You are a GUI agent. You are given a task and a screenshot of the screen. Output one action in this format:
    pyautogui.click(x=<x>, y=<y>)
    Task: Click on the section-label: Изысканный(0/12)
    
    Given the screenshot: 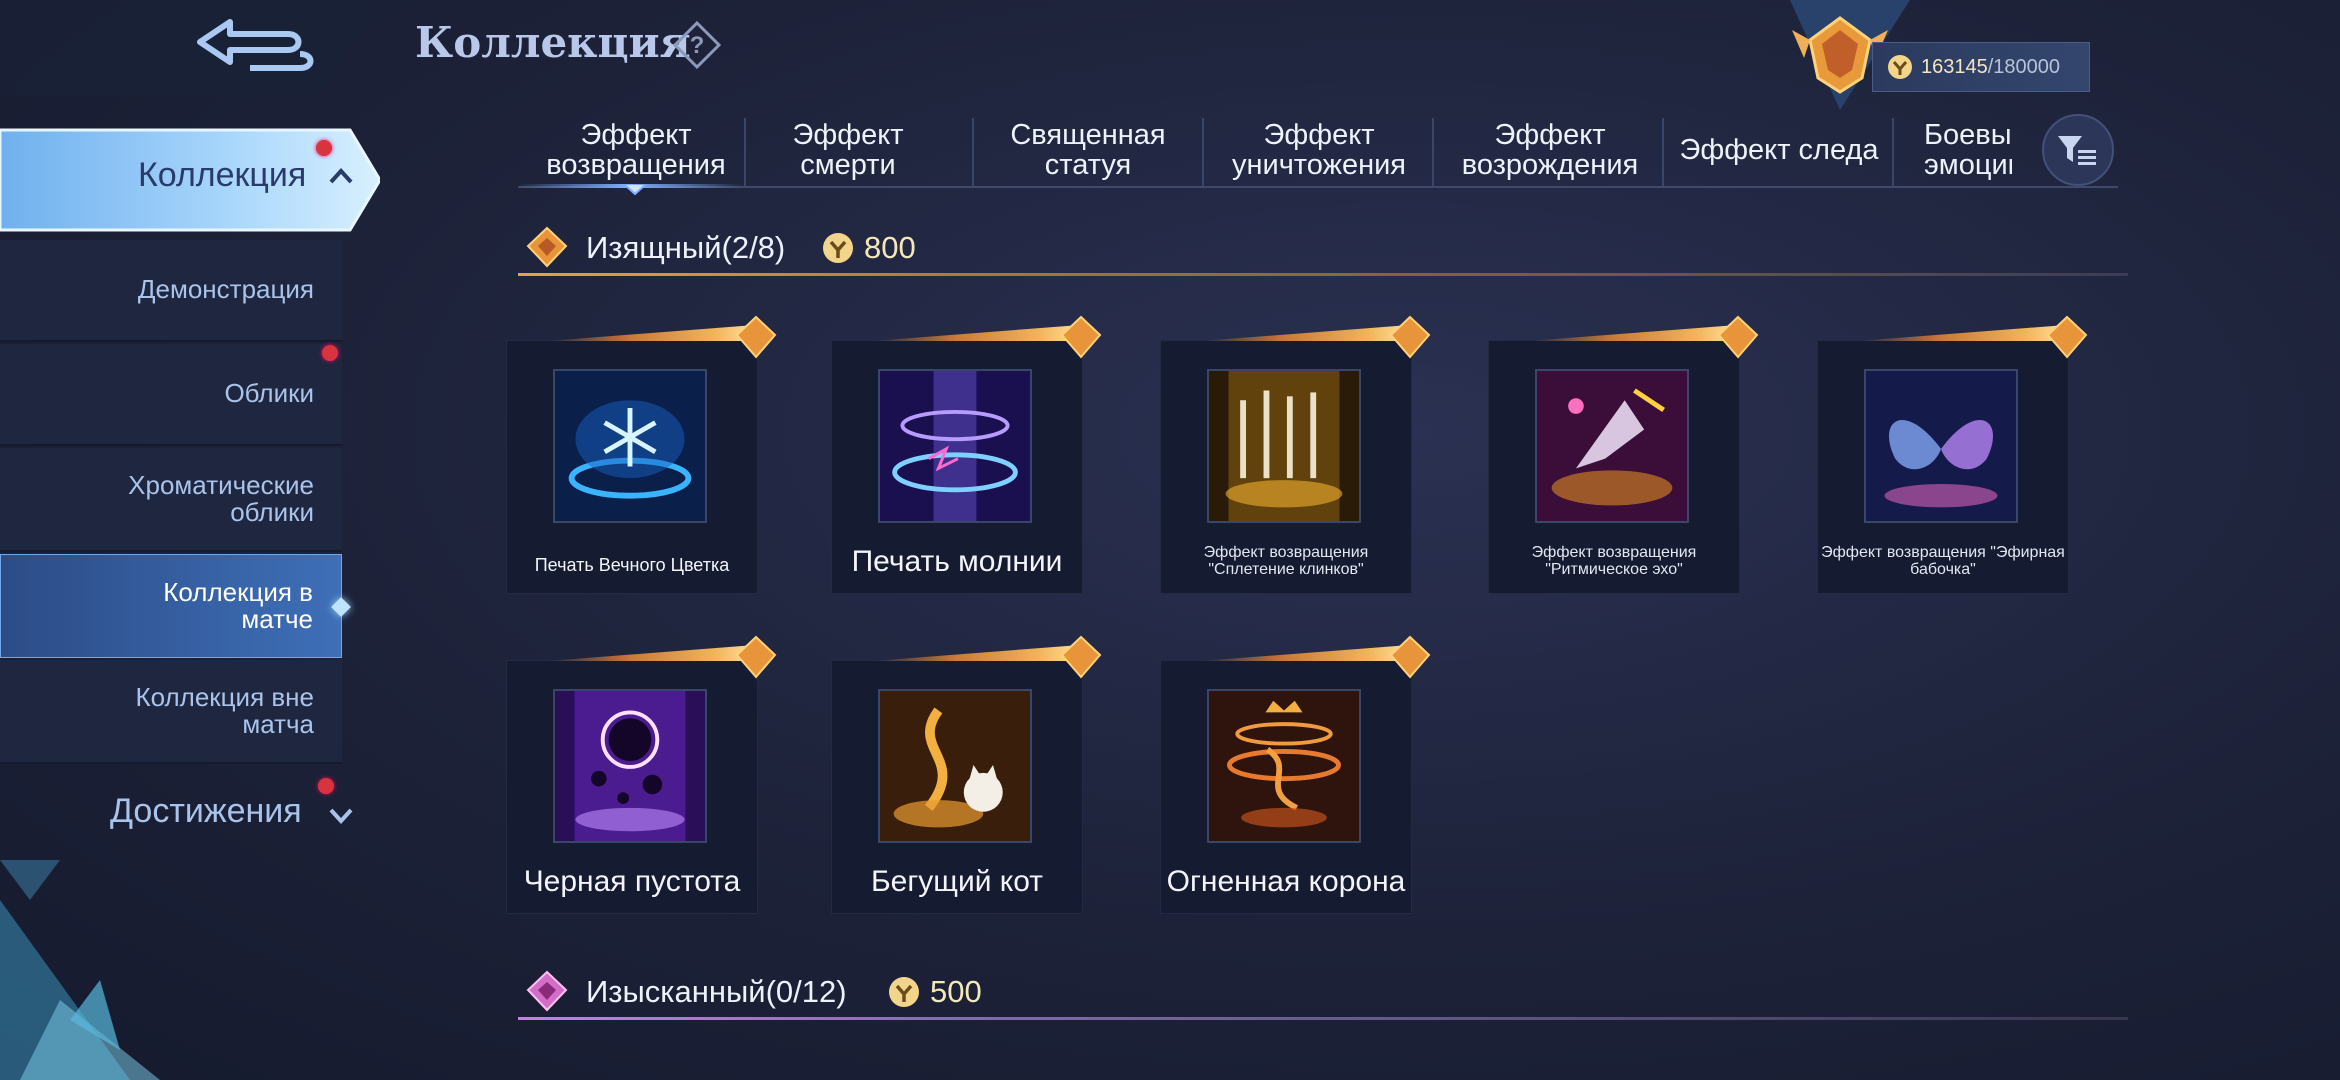 What is the action you would take?
    pyautogui.click(x=716, y=991)
    